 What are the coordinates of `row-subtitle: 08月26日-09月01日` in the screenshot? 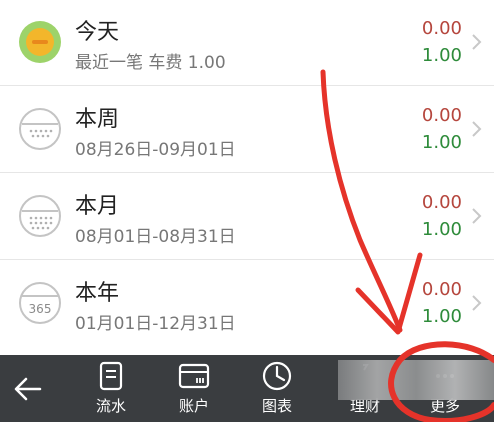 It's located at (155, 150).